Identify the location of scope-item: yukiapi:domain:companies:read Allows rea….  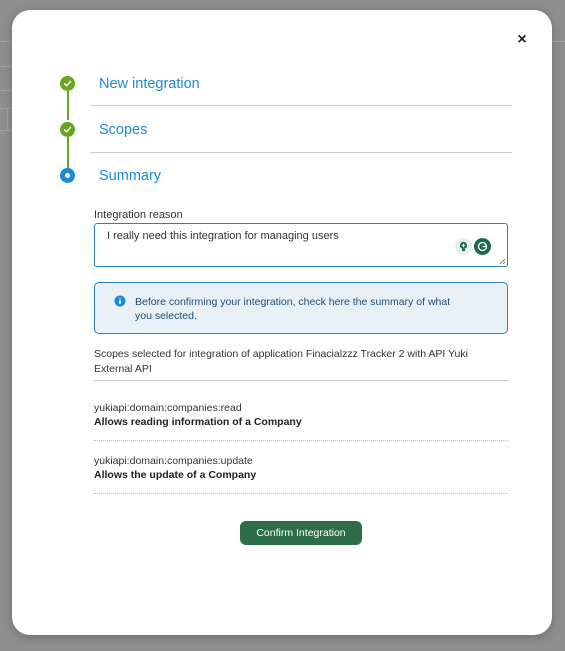
(301, 415).